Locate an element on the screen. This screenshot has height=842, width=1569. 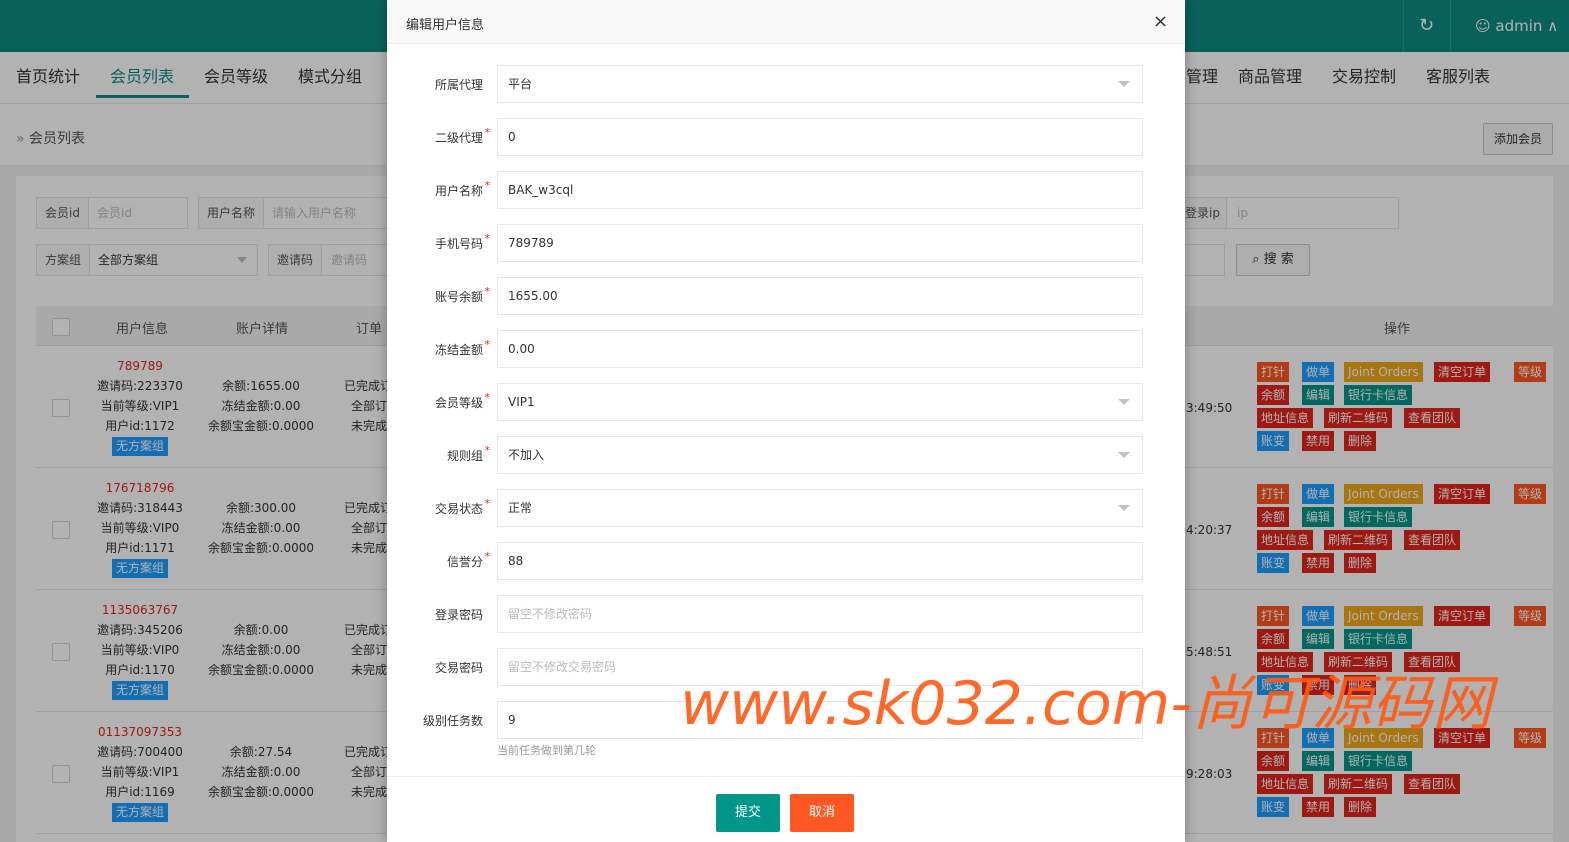
field-label: 会员等级 * is located at coordinates (438, 401).